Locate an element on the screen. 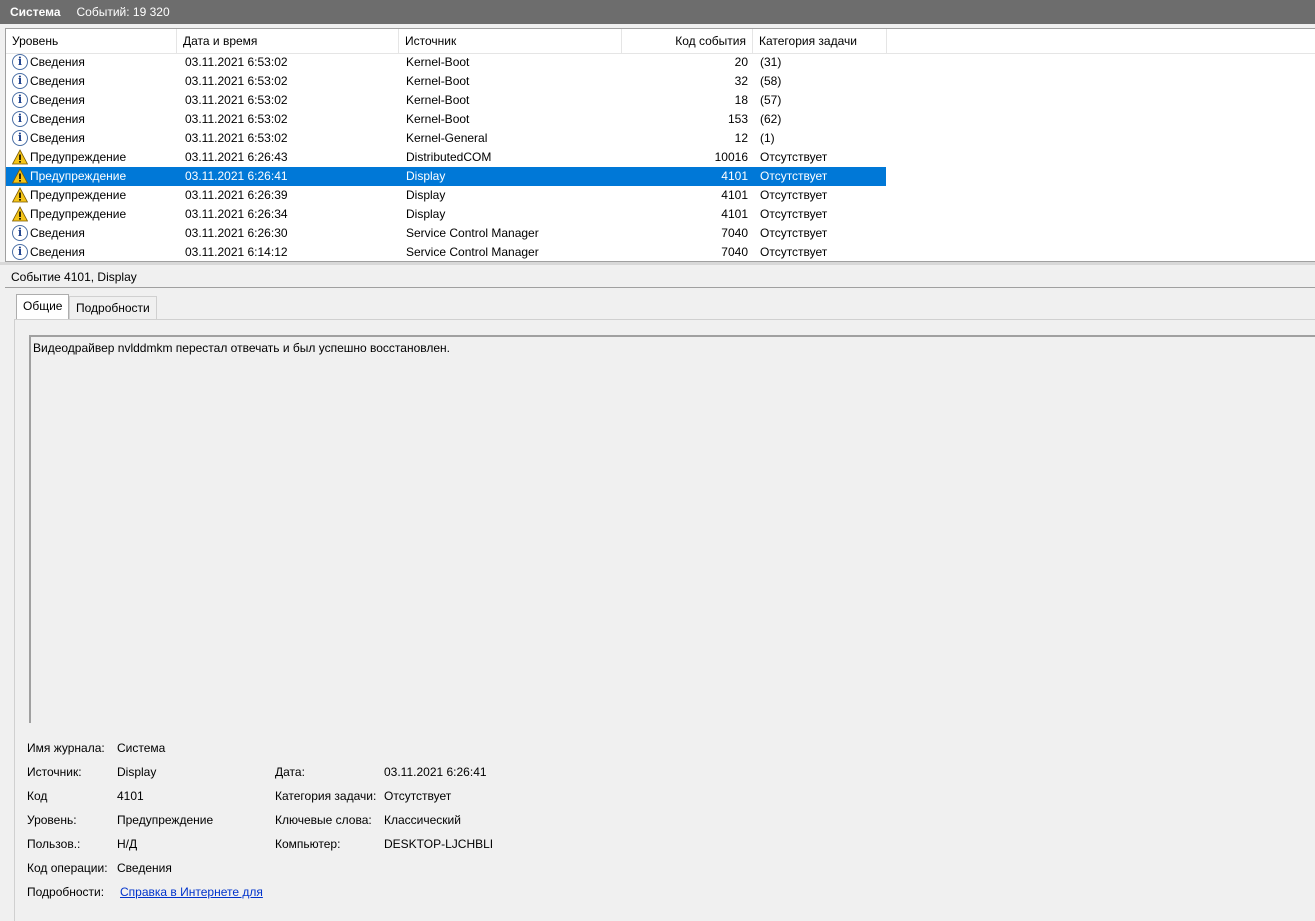 The width and height of the screenshot is (1315, 921). log-name: Система is located at coordinates (35, 12).